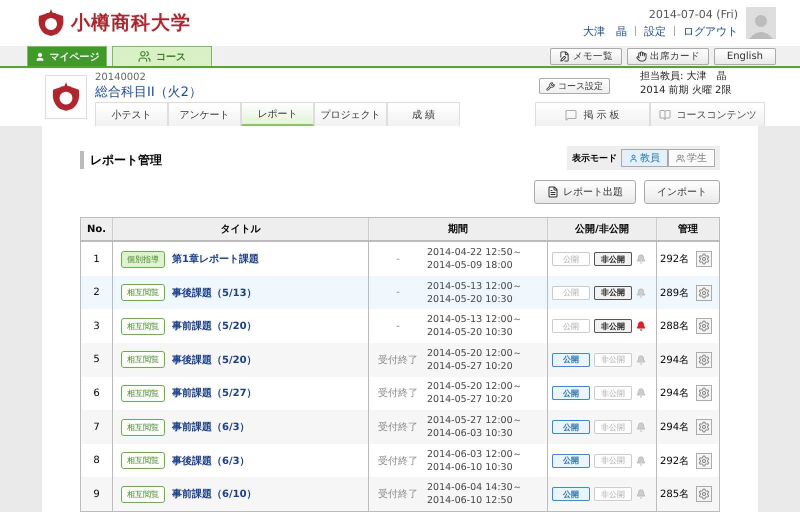 This screenshot has width=800, height=512. What do you see at coordinates (574, 86) in the screenshot?
I see `course-settings-button: コース設定` at bounding box center [574, 86].